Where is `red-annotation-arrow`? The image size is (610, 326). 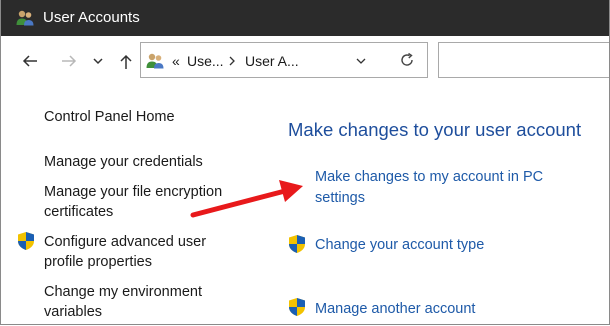
red-annotation-arrow is located at coordinates (246, 199).